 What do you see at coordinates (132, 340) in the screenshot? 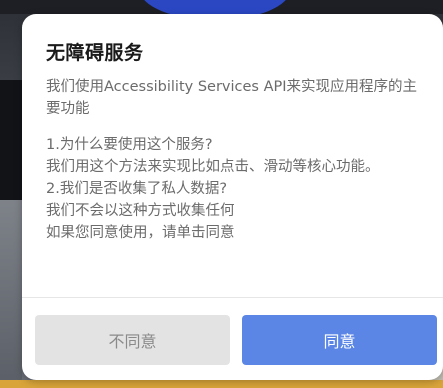
I see `disagree-button: 不同意` at bounding box center [132, 340].